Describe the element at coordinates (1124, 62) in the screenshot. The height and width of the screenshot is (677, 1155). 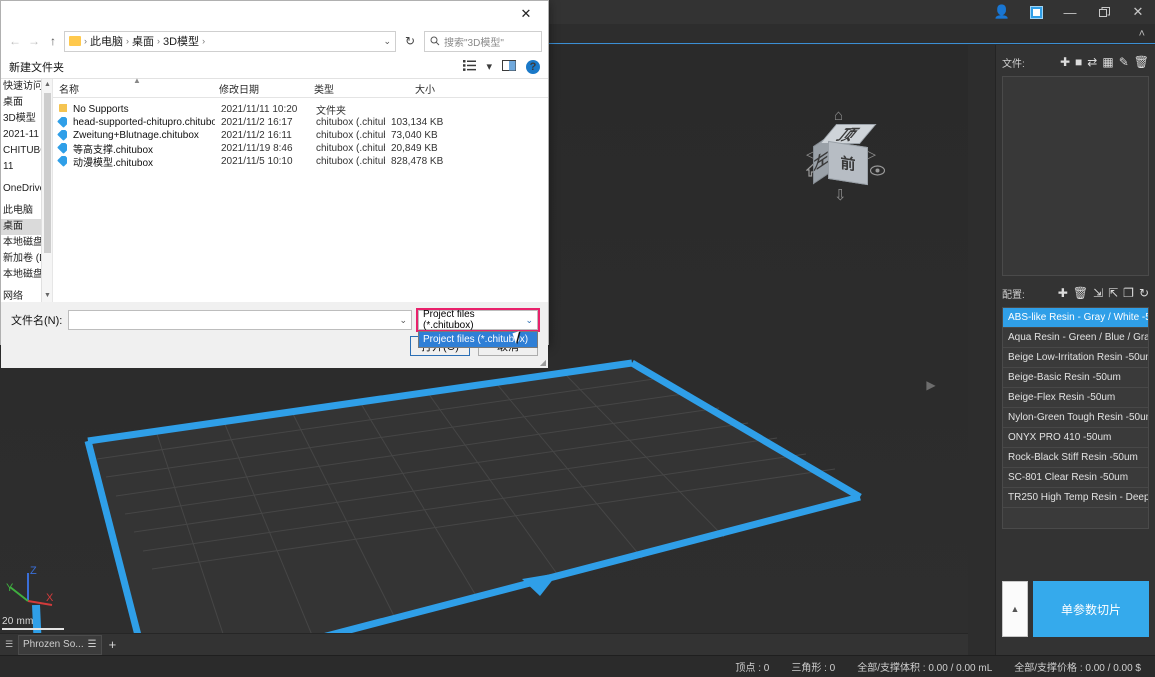
I see `edit-icon: ✎` at that location.